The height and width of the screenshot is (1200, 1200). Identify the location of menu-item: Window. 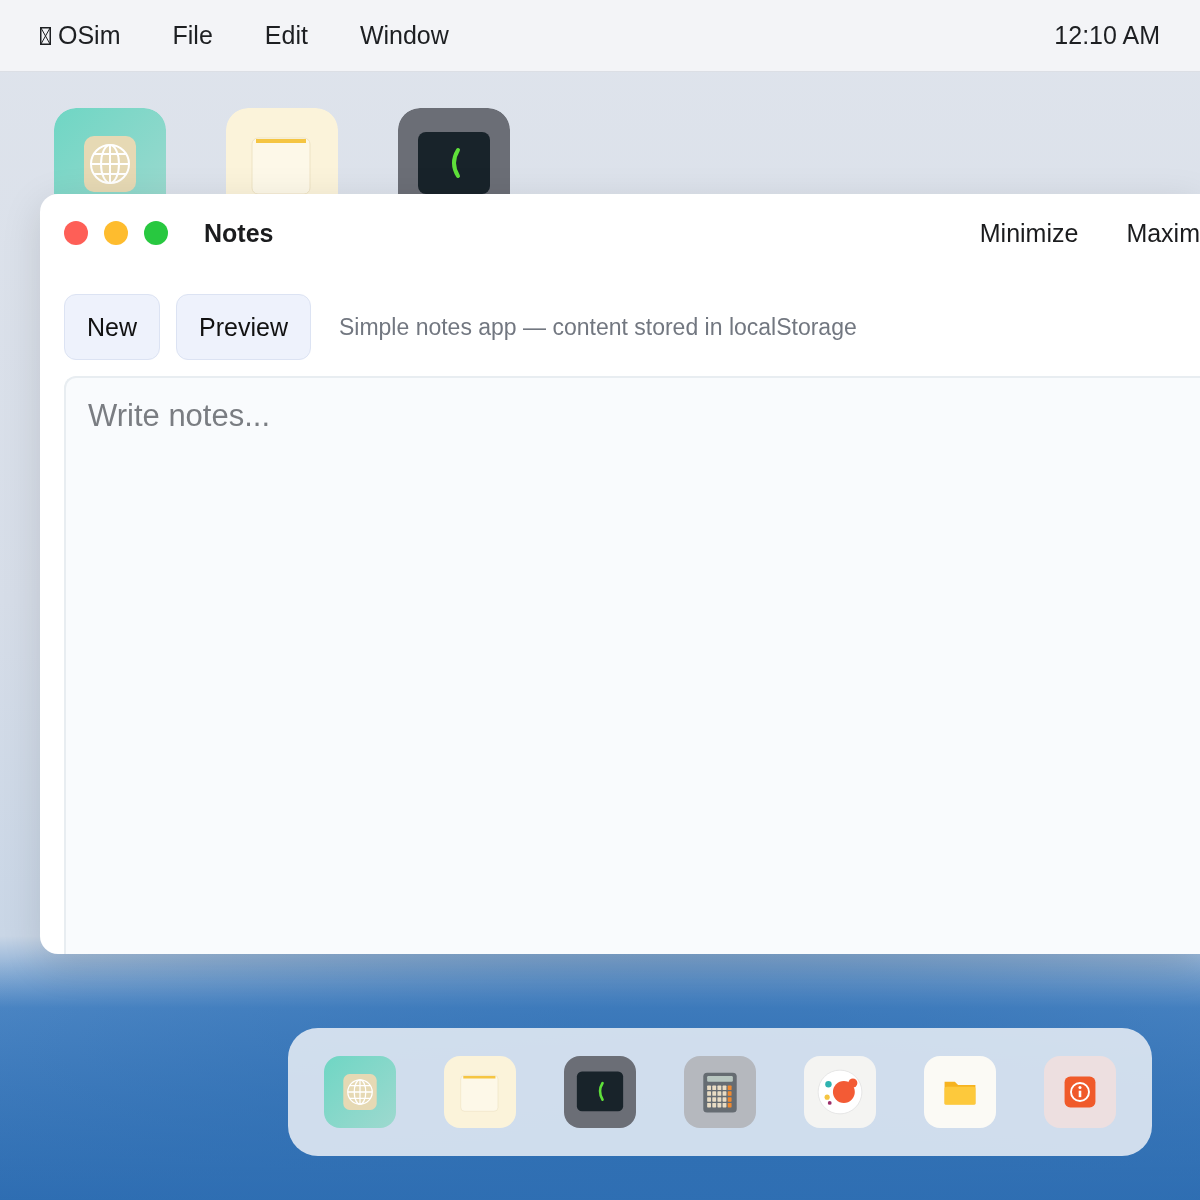
(404, 35).